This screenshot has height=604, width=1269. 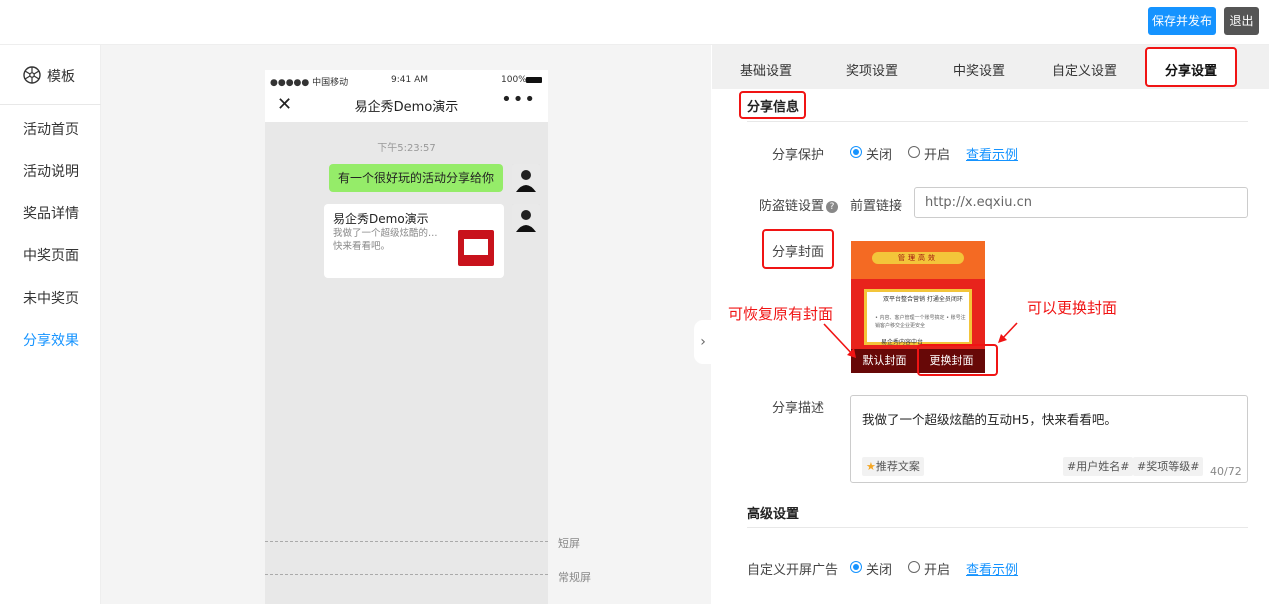 I want to click on sidebar-header: 模板, so click(x=50, y=75).